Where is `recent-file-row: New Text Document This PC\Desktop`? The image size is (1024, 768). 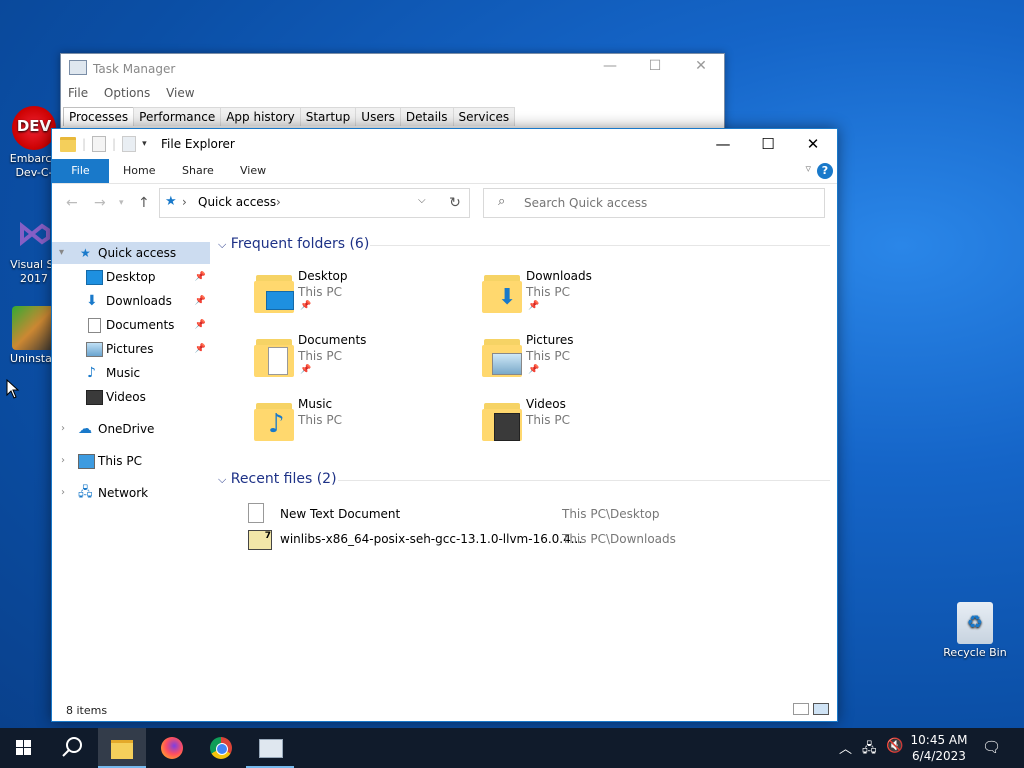 recent-file-row: New Text Document This PC\Desktop is located at coordinates (528, 514).